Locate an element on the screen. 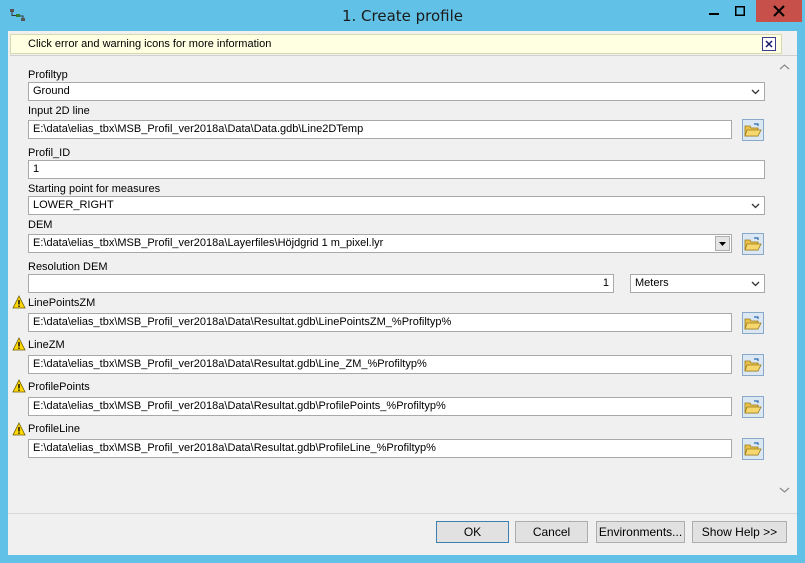  profil-id-field: 1 is located at coordinates (396, 169).